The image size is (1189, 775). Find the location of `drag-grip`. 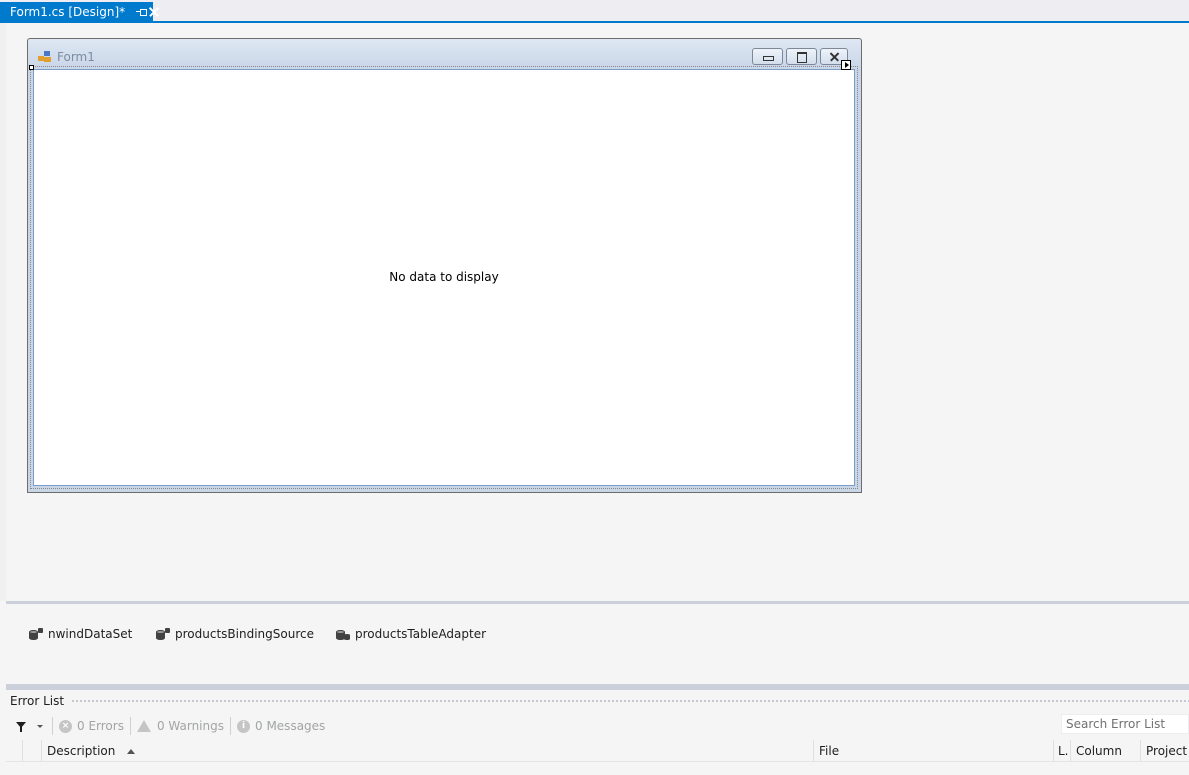

drag-grip is located at coordinates (630, 701).